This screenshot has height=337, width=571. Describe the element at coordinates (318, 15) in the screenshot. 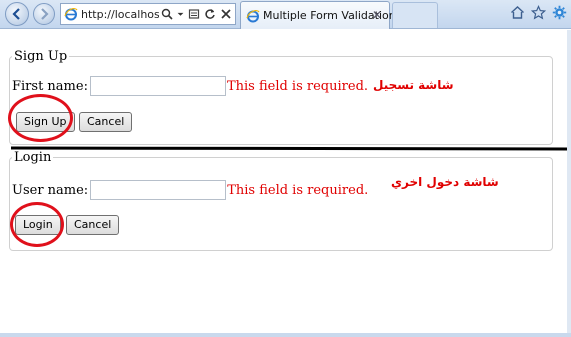

I see `tab-multiple-form-validation: Multiple Form Validation ✕` at that location.